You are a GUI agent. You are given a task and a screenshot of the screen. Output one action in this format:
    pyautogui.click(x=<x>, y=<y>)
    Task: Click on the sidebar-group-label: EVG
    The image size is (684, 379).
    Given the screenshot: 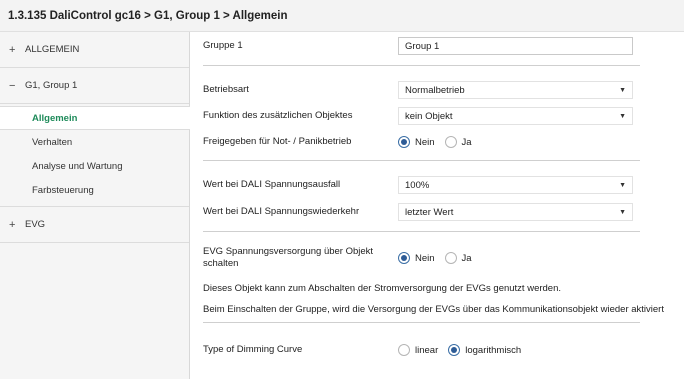 What is the action you would take?
    pyautogui.click(x=35, y=224)
    